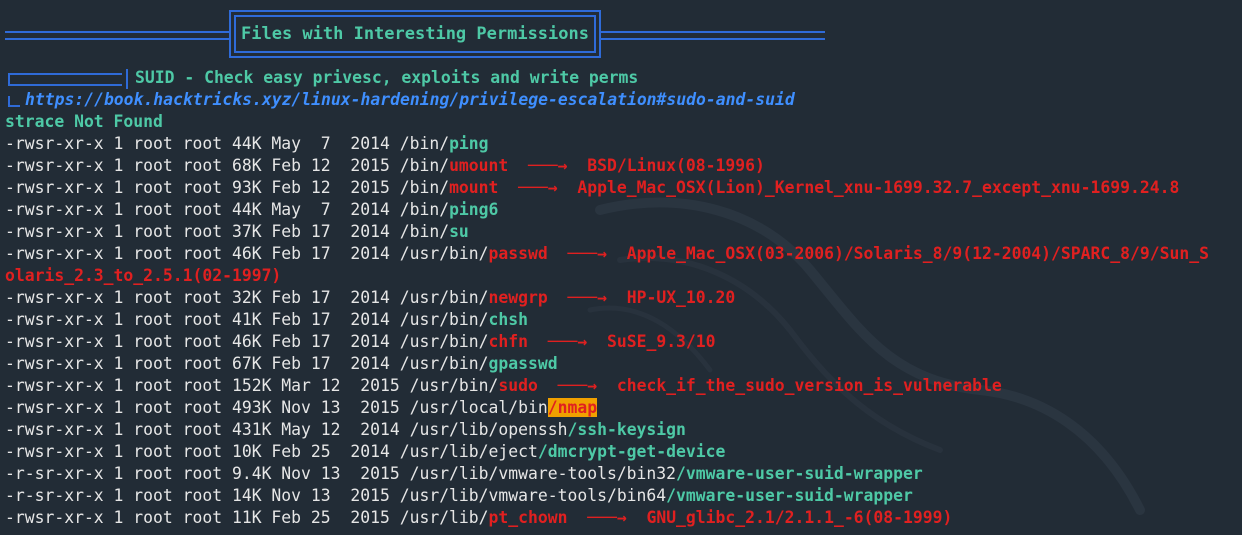  Describe the element at coordinates (508, 319) in the screenshot. I see `file-name: chsh` at that location.